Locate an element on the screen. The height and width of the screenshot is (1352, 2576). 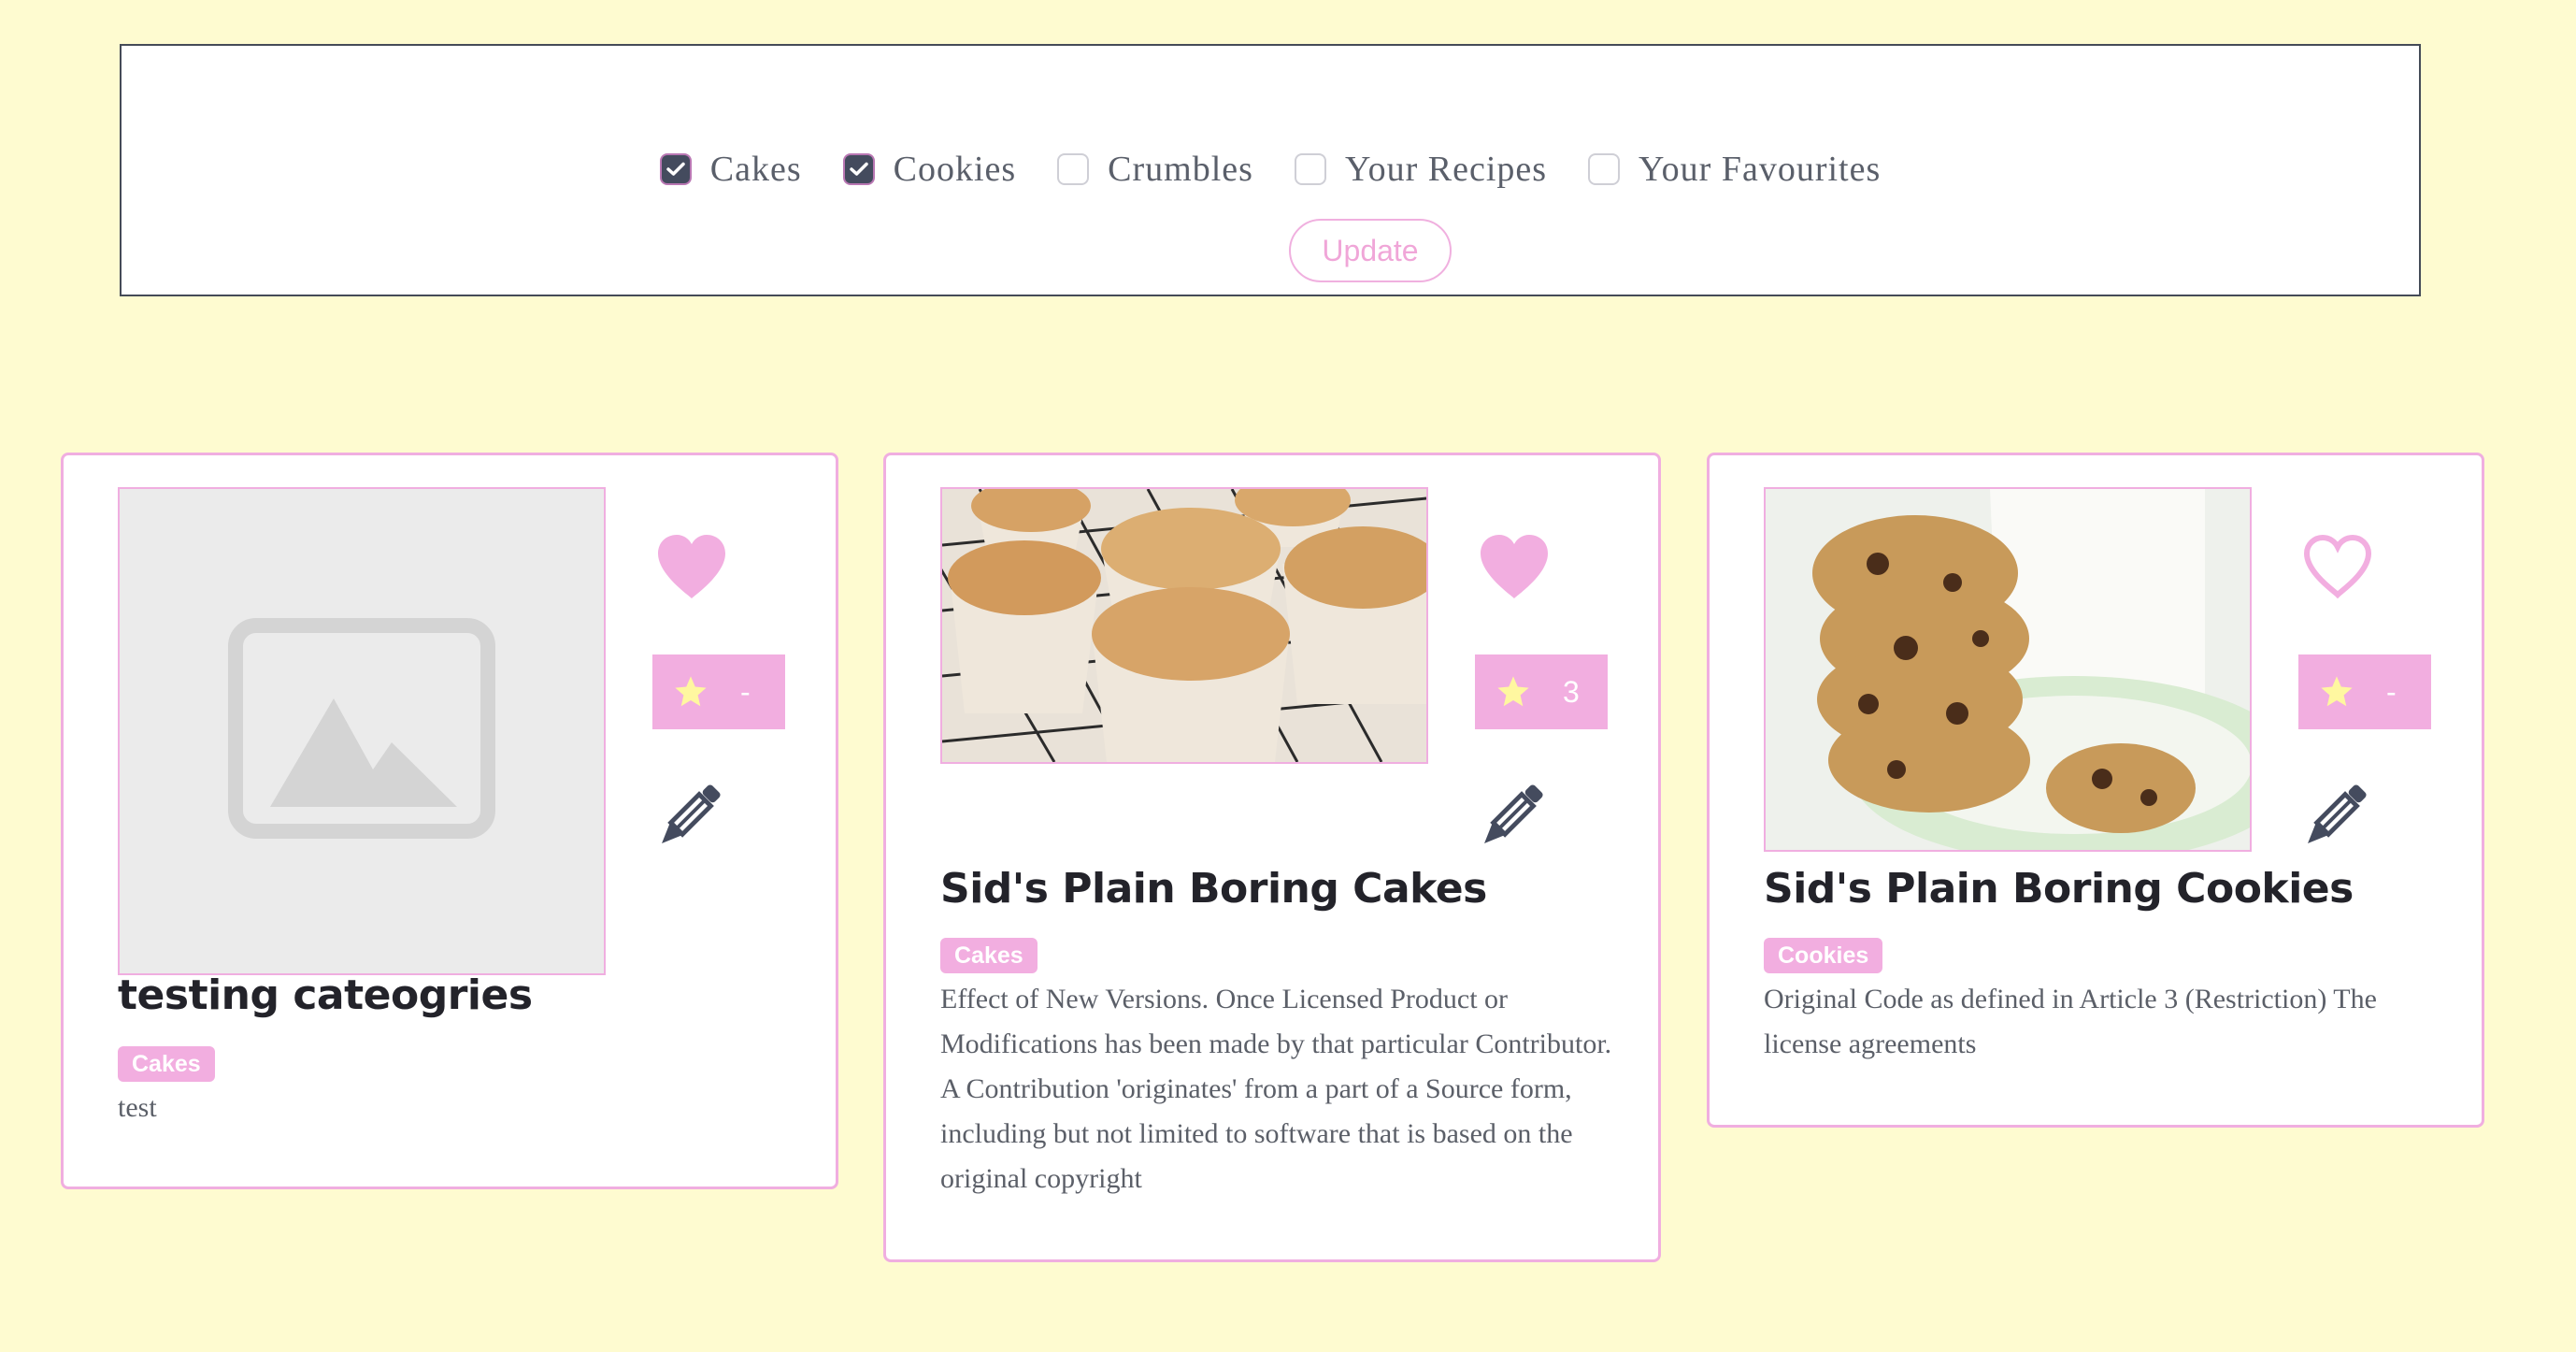
crumbles-checkbox is located at coordinates (1073, 169).